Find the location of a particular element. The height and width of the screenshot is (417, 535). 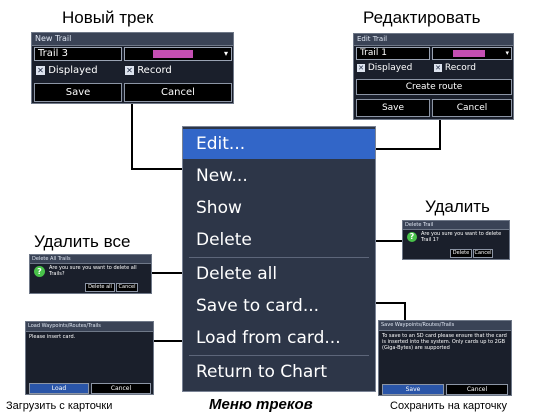

load-button: Load is located at coordinates (59, 388).